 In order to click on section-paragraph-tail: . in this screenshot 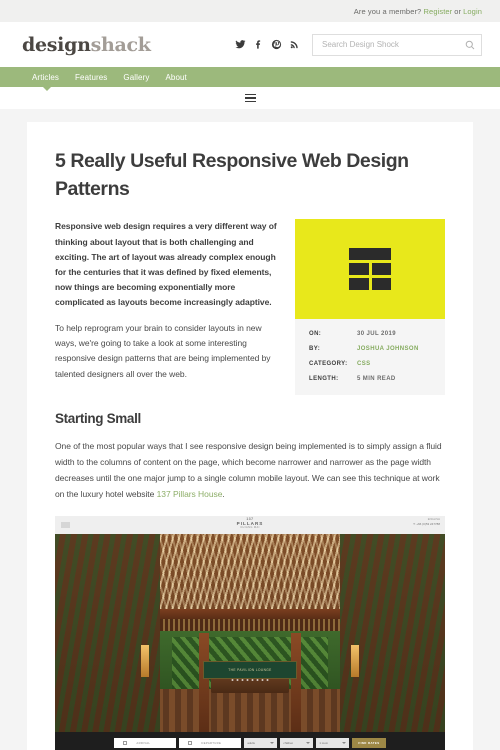, I will do `click(223, 493)`.